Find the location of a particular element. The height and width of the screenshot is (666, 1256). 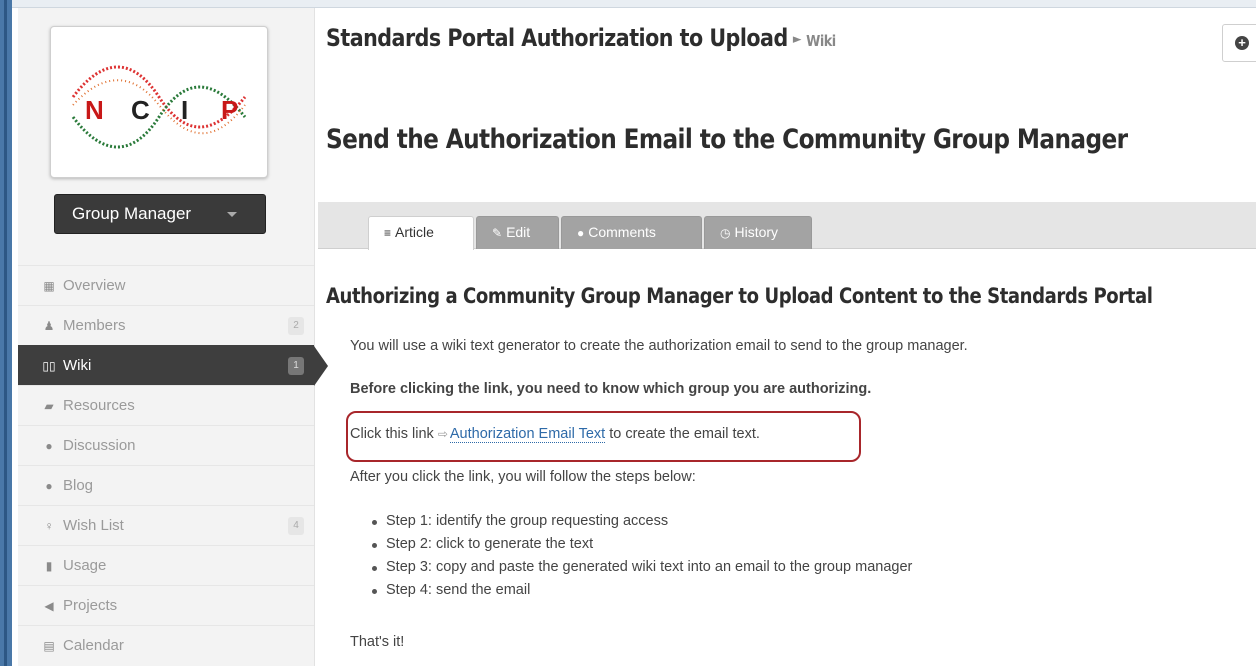

click-prefix: Click this link is located at coordinates (394, 434).